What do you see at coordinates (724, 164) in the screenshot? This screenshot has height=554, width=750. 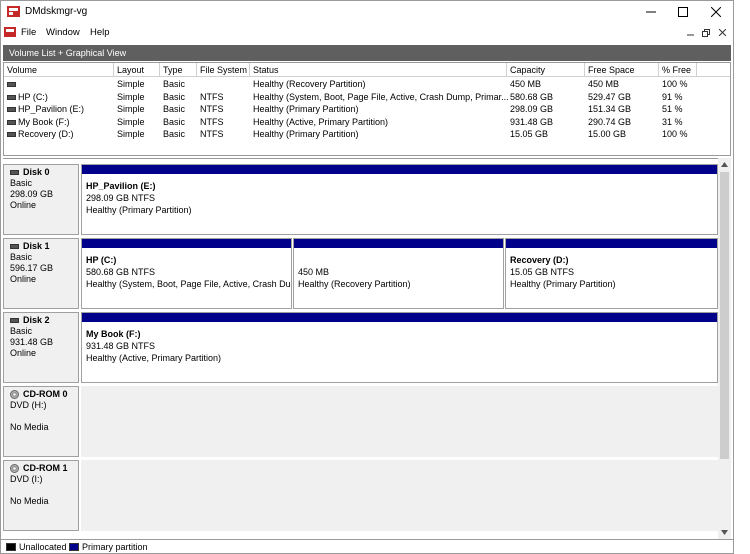 I see `scroll-up-button` at bounding box center [724, 164].